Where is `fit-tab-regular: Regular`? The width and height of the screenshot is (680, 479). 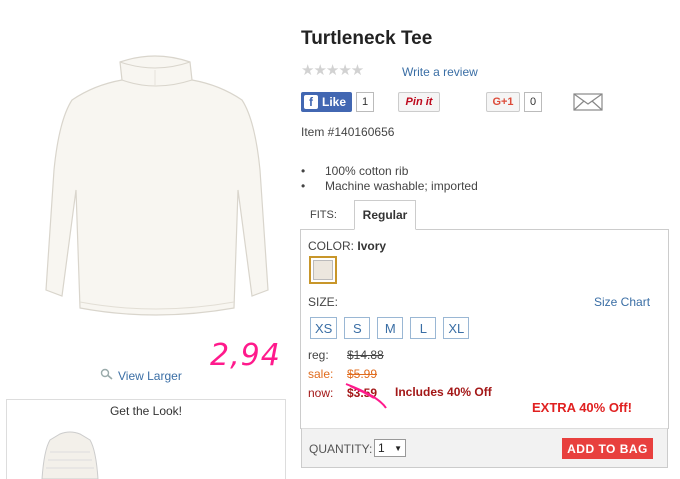 fit-tab-regular: Regular is located at coordinates (385, 215).